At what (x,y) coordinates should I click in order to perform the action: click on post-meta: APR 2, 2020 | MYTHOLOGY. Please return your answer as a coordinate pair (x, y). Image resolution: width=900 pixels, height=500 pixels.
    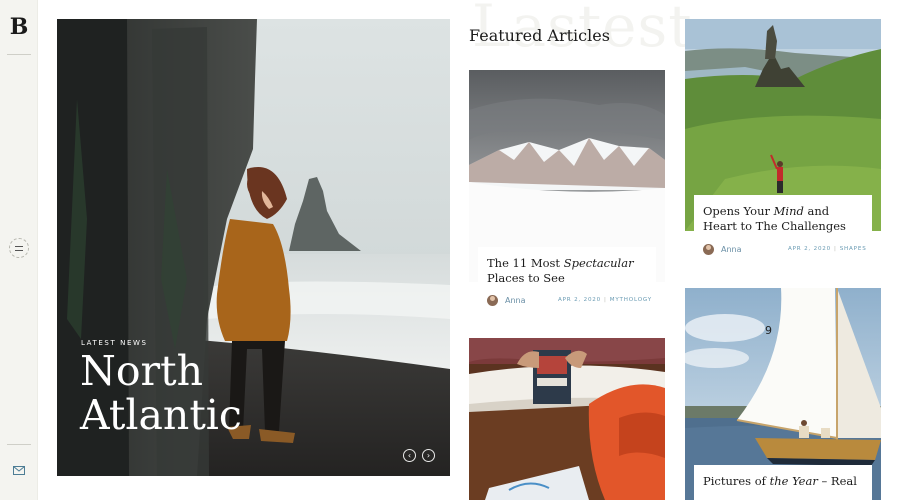
    Looking at the image, I should click on (605, 300).